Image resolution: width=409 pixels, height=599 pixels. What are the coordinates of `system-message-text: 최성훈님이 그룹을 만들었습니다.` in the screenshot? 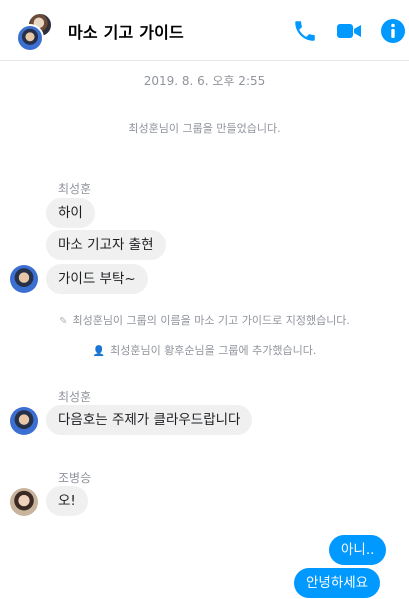 It's located at (204, 128).